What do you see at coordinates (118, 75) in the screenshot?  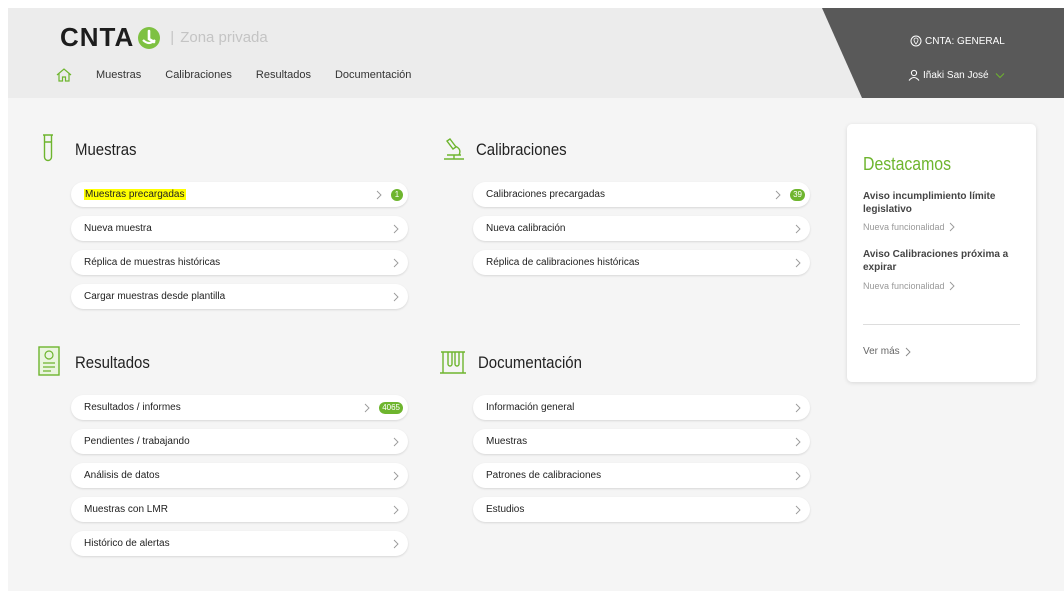 I see `nav-muestras: Muestras` at bounding box center [118, 75].